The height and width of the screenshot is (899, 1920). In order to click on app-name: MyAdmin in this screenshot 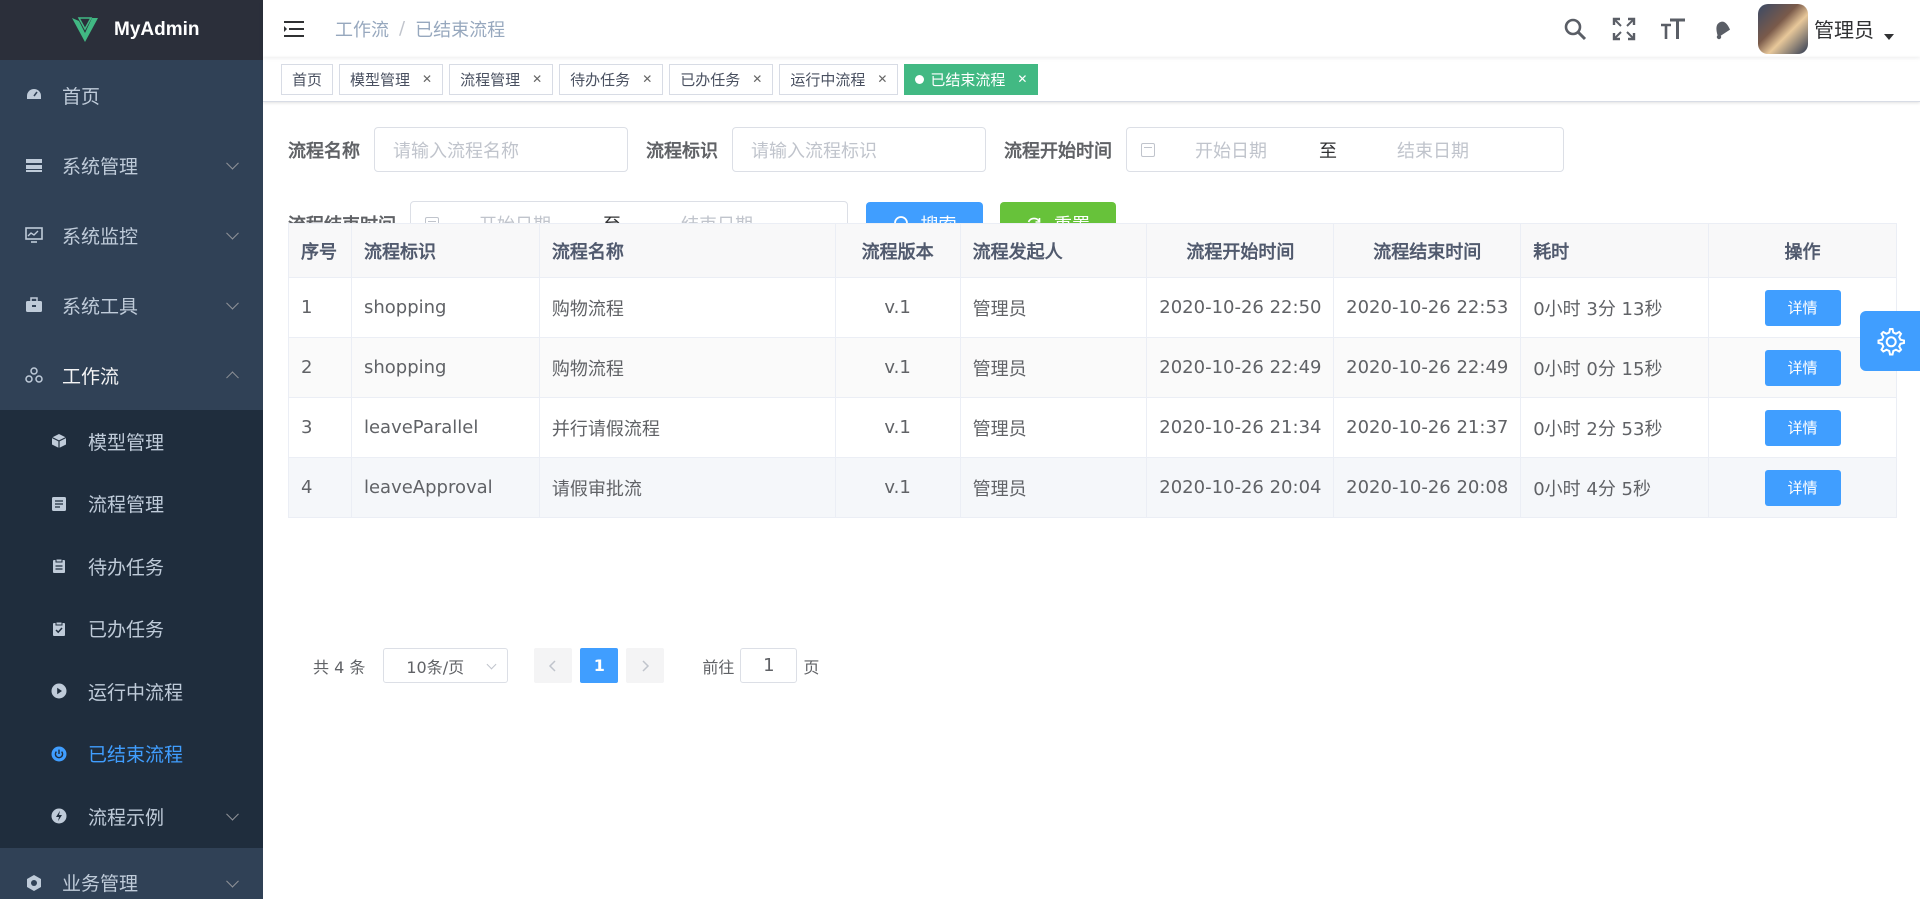, I will do `click(157, 29)`.